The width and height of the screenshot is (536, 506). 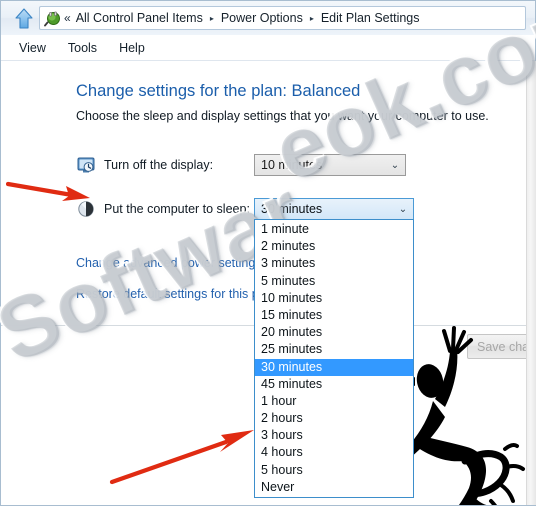 I want to click on setting-row-put-computer-to-sleep: Put the computer to sleep:, so click(x=163, y=209).